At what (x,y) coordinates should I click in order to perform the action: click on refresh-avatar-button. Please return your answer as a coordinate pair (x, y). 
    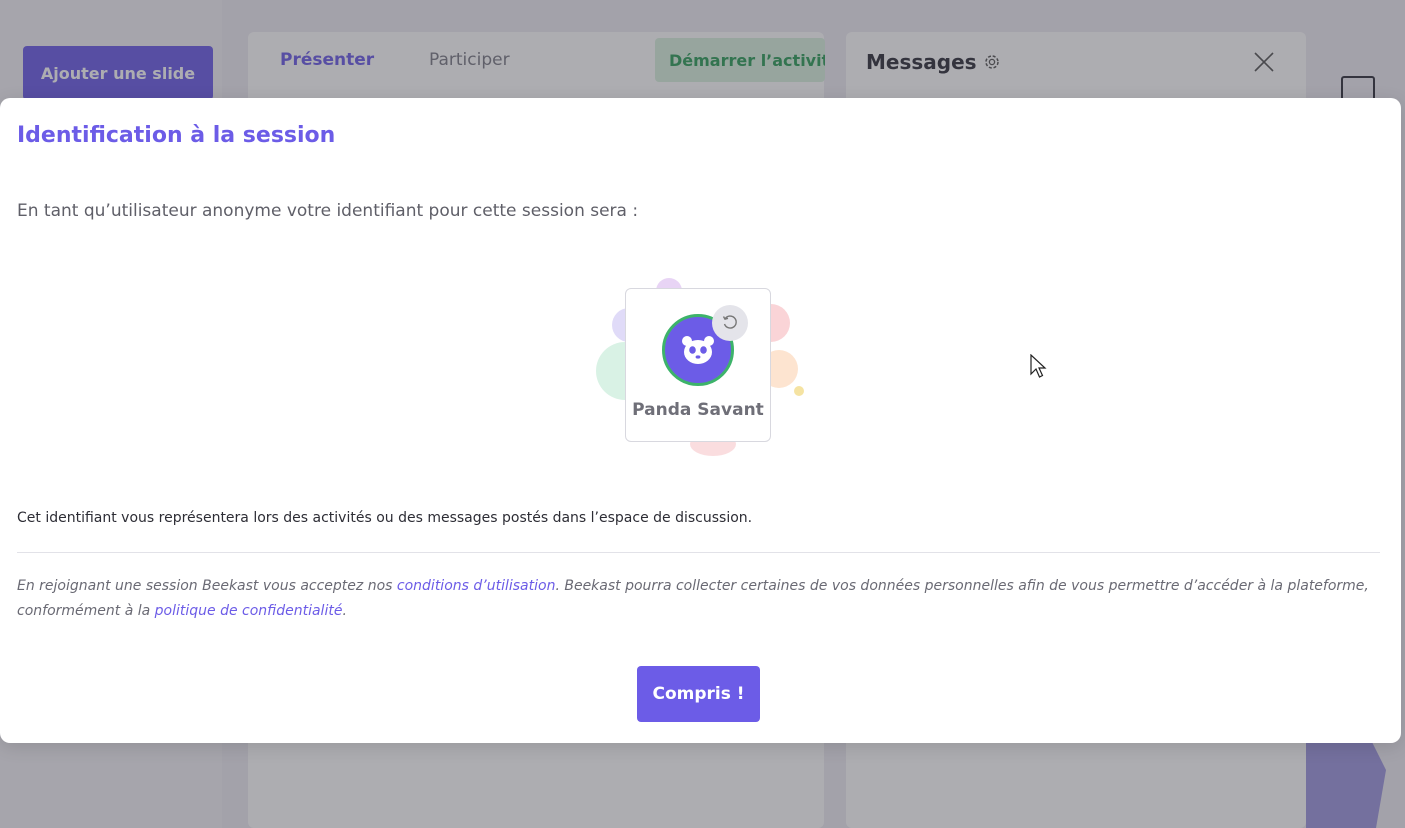
    Looking at the image, I should click on (730, 323).